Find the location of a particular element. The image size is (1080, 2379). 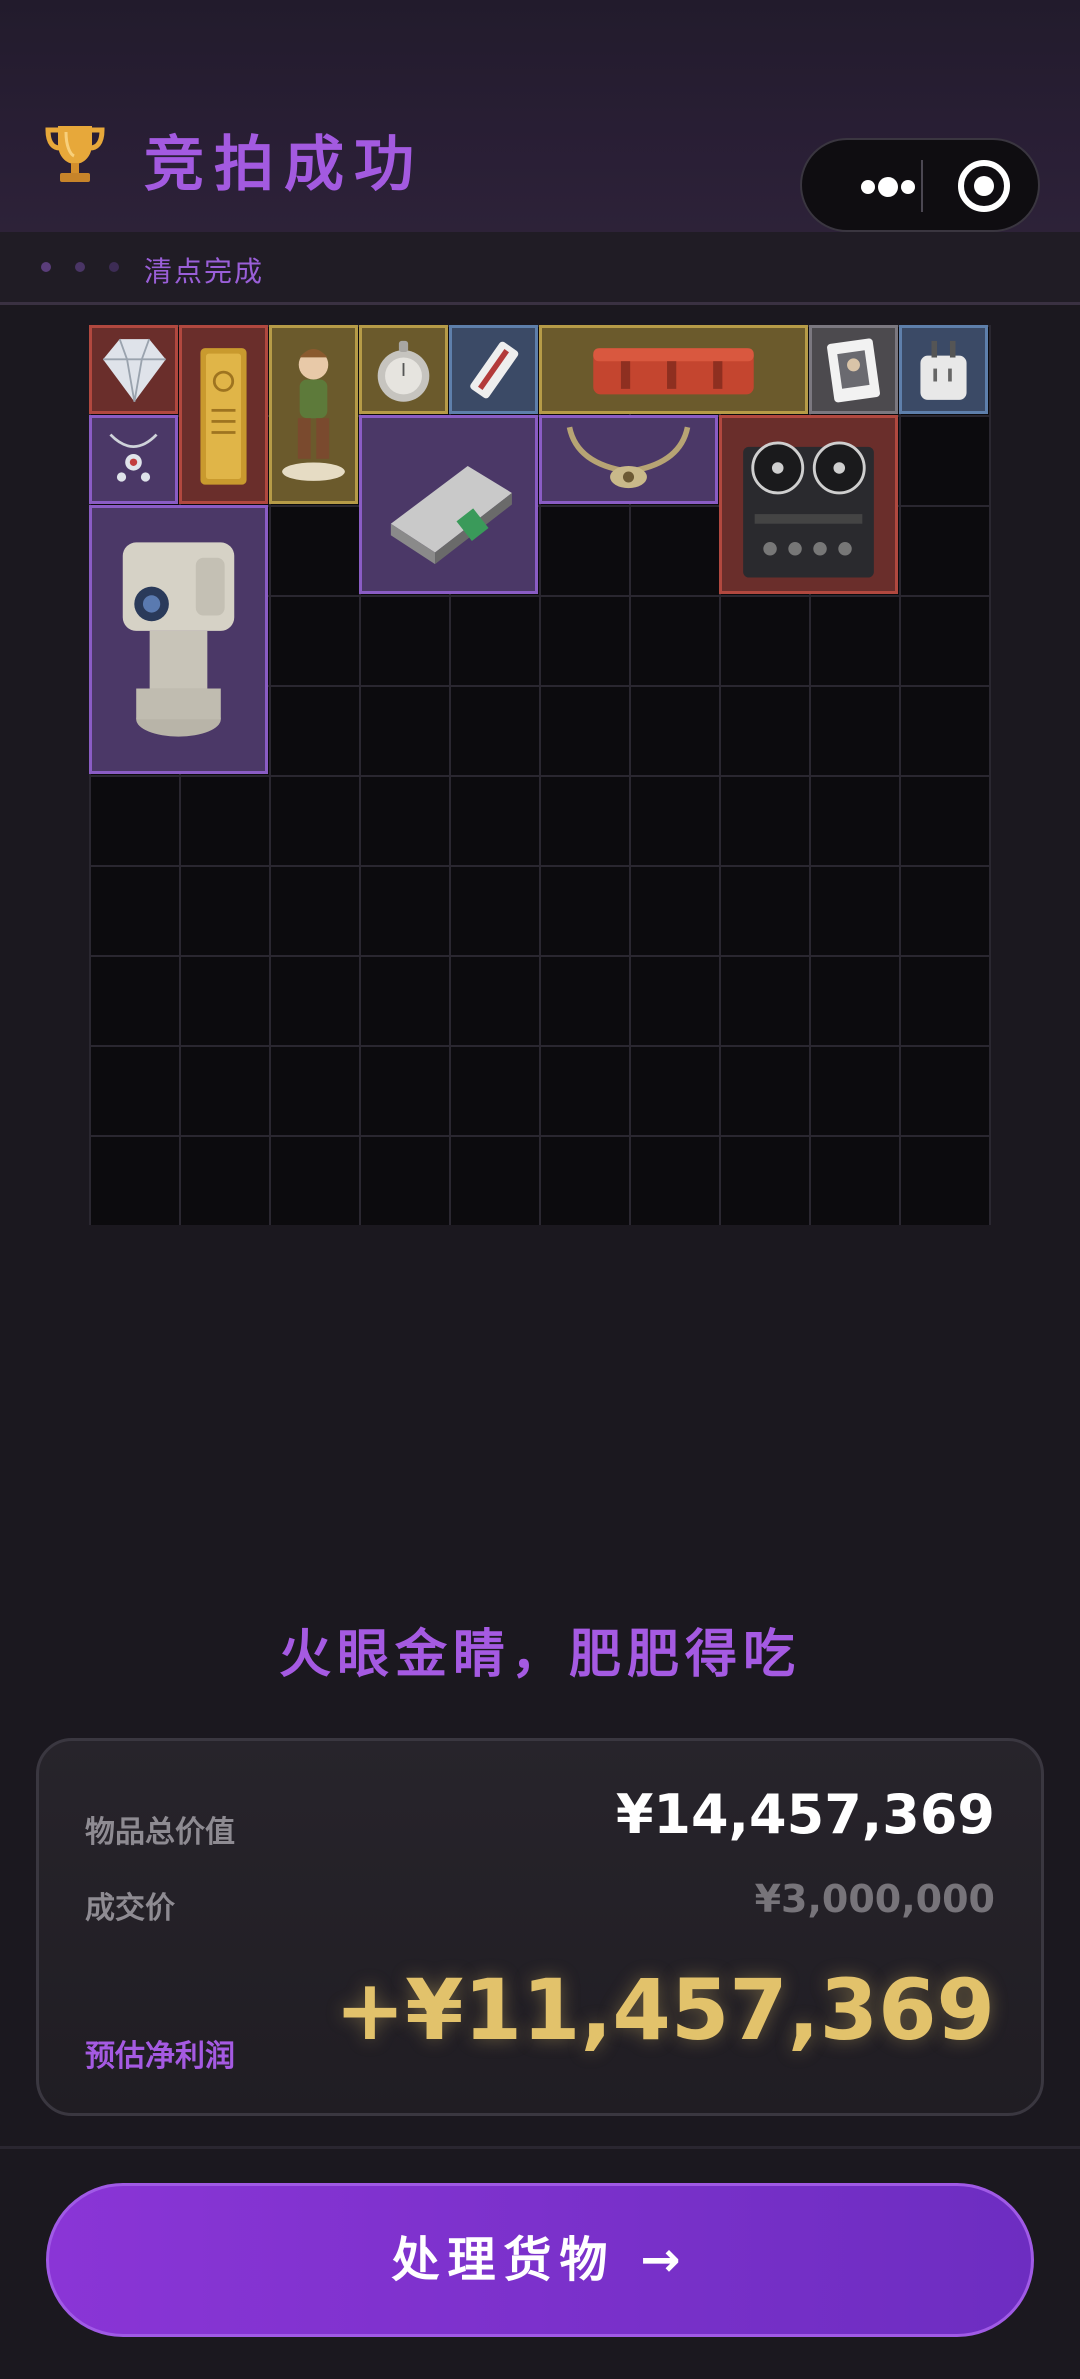

total-value: ¥14,457,369 is located at coordinates (805, 1814).